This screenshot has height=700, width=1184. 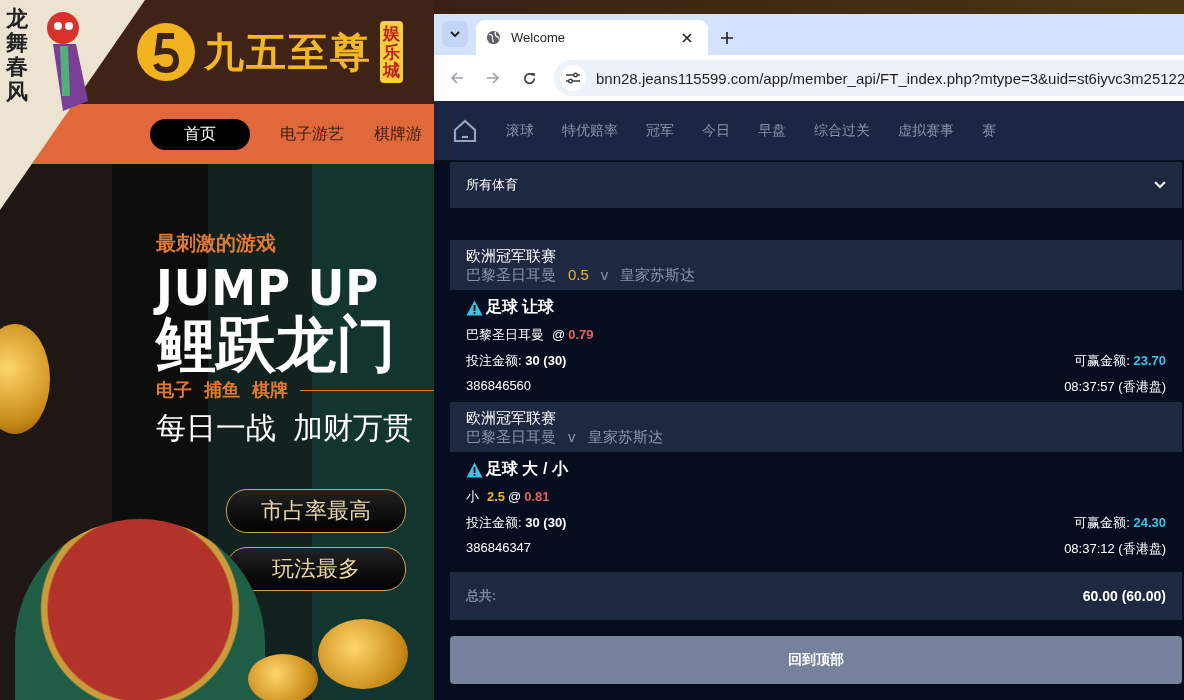 I want to click on url-text: bnn28.jeans115599.com/app/member_api/FT_index.php?mtype=3&uid=st6iyvc3m25122, so click(x=890, y=78).